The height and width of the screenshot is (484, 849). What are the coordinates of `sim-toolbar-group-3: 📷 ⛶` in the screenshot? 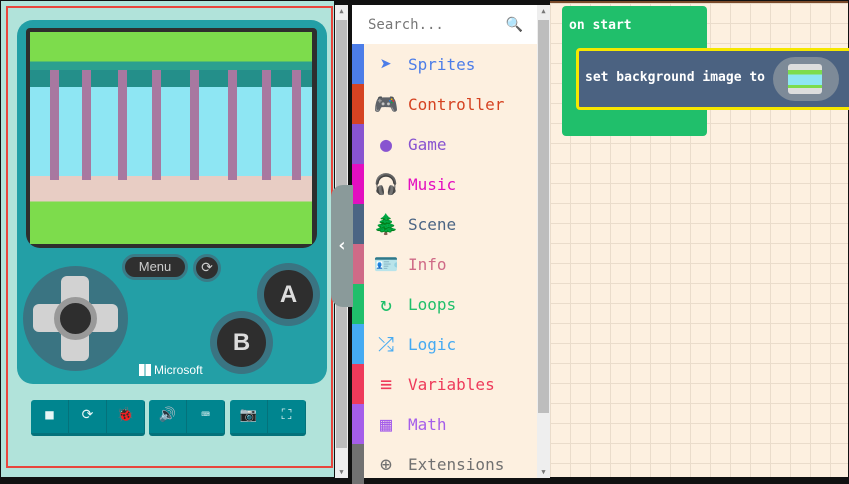 It's located at (268, 418).